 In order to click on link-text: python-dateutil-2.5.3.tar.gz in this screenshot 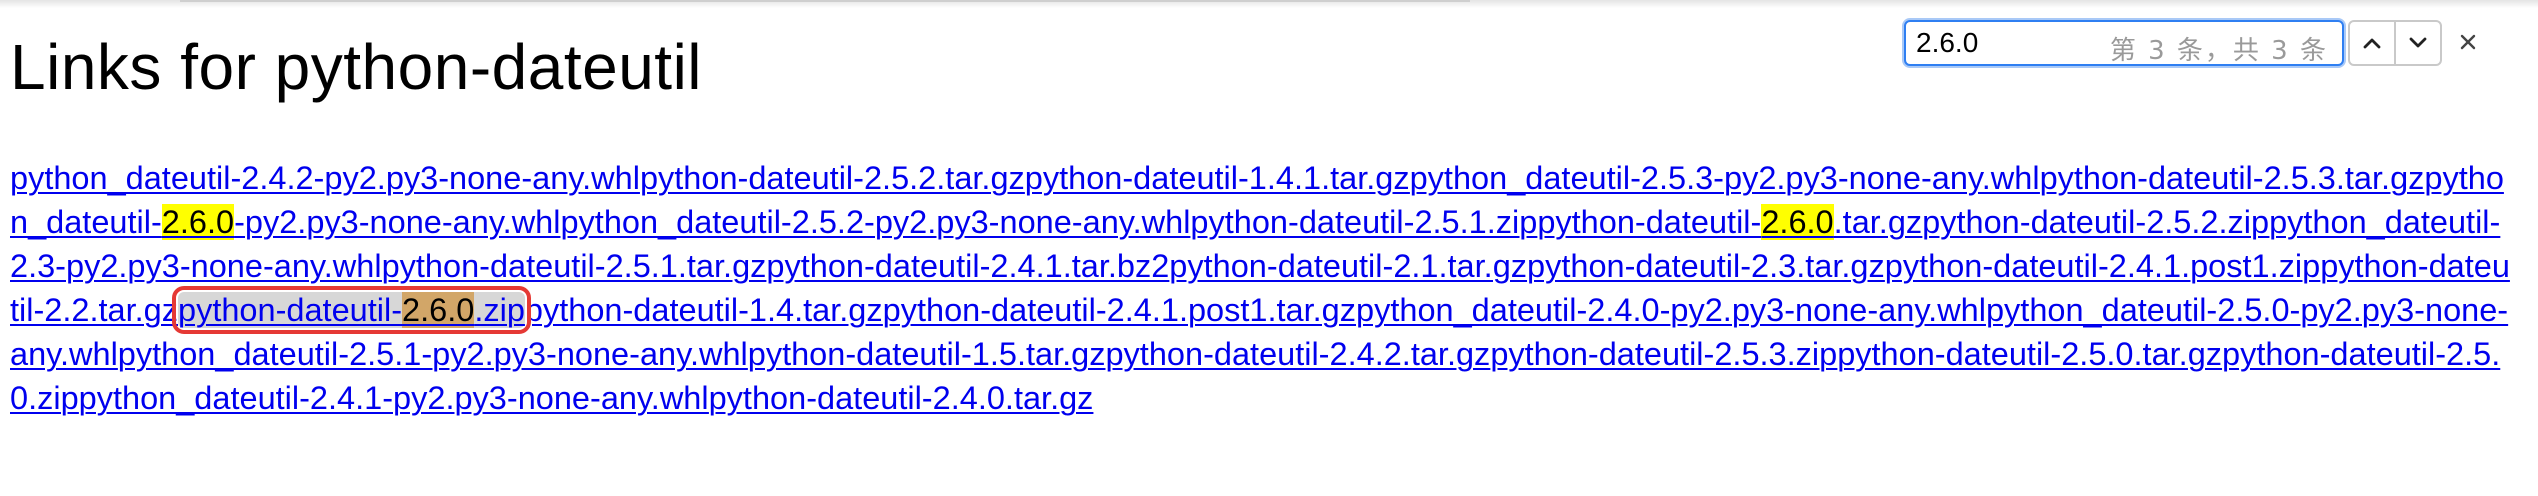, I will do `click(2232, 178)`.